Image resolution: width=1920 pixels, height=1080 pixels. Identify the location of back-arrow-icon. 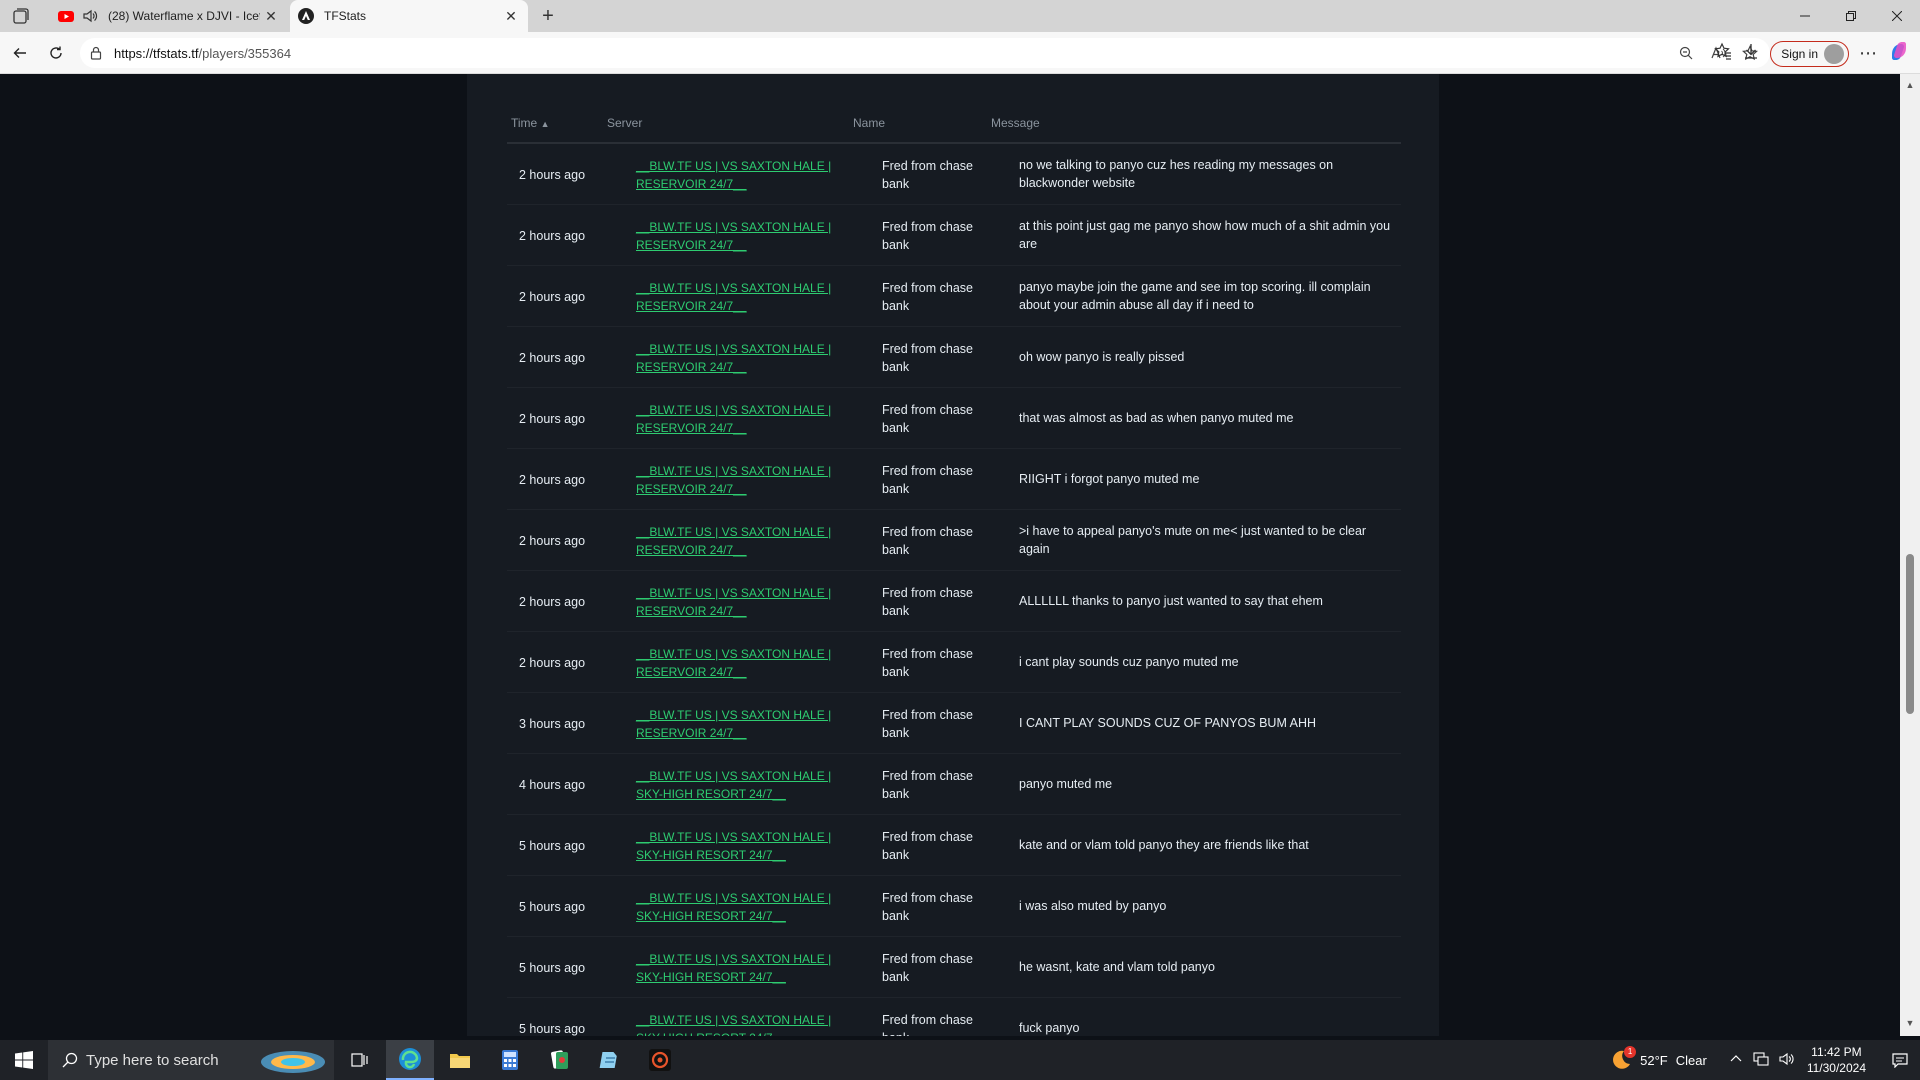
(20, 53).